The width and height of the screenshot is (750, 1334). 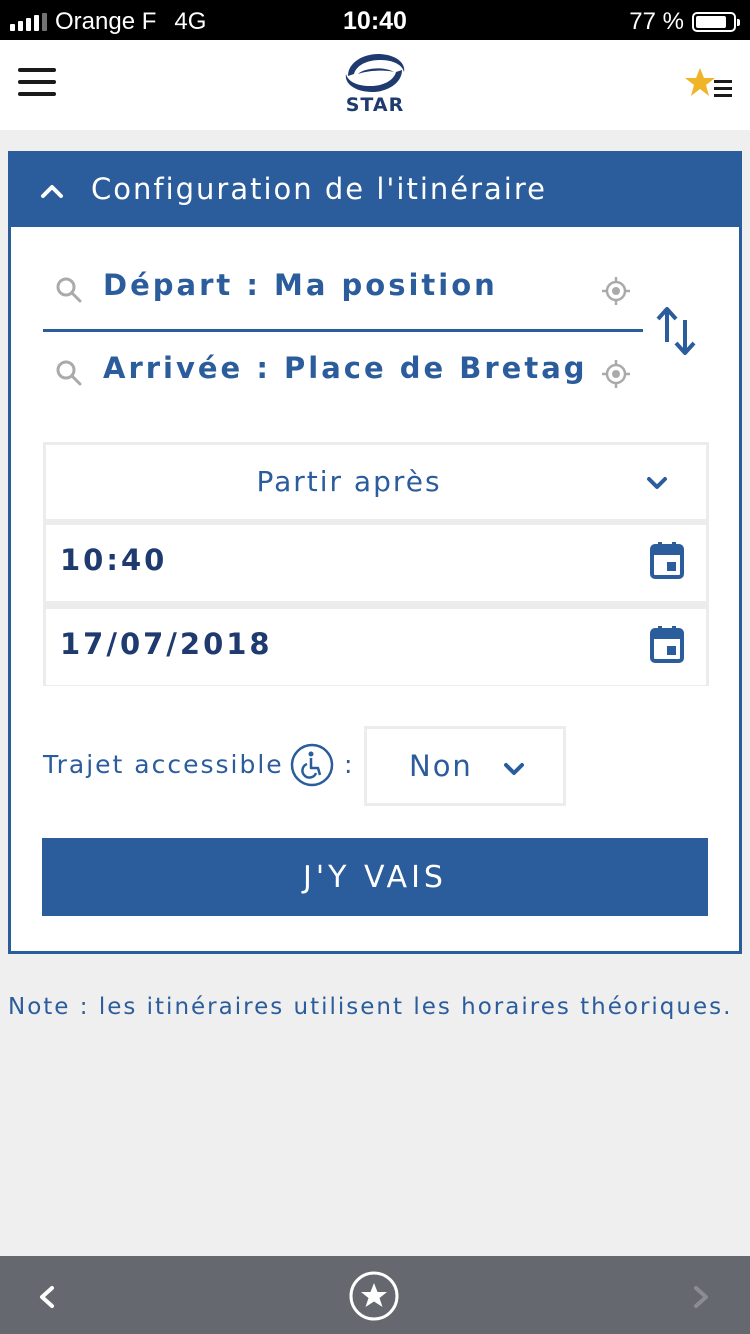 What do you see at coordinates (52, 191) in the screenshot?
I see `chevron-up-icon` at bounding box center [52, 191].